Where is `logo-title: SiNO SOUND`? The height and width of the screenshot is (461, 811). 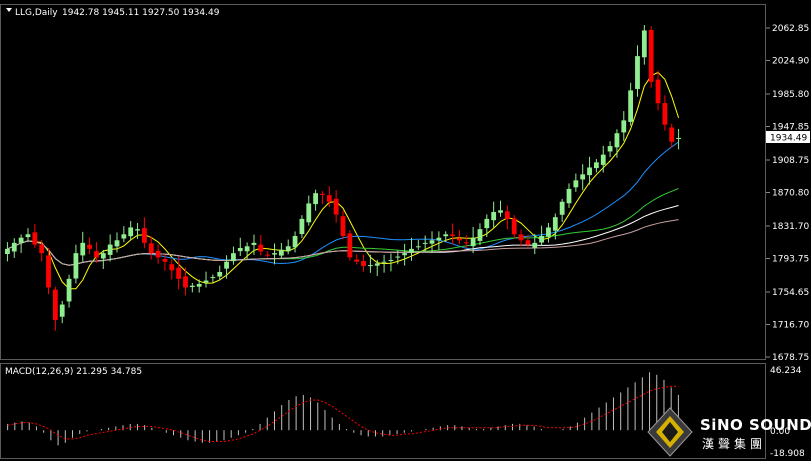 logo-title: SiNO SOUND is located at coordinates (755, 425).